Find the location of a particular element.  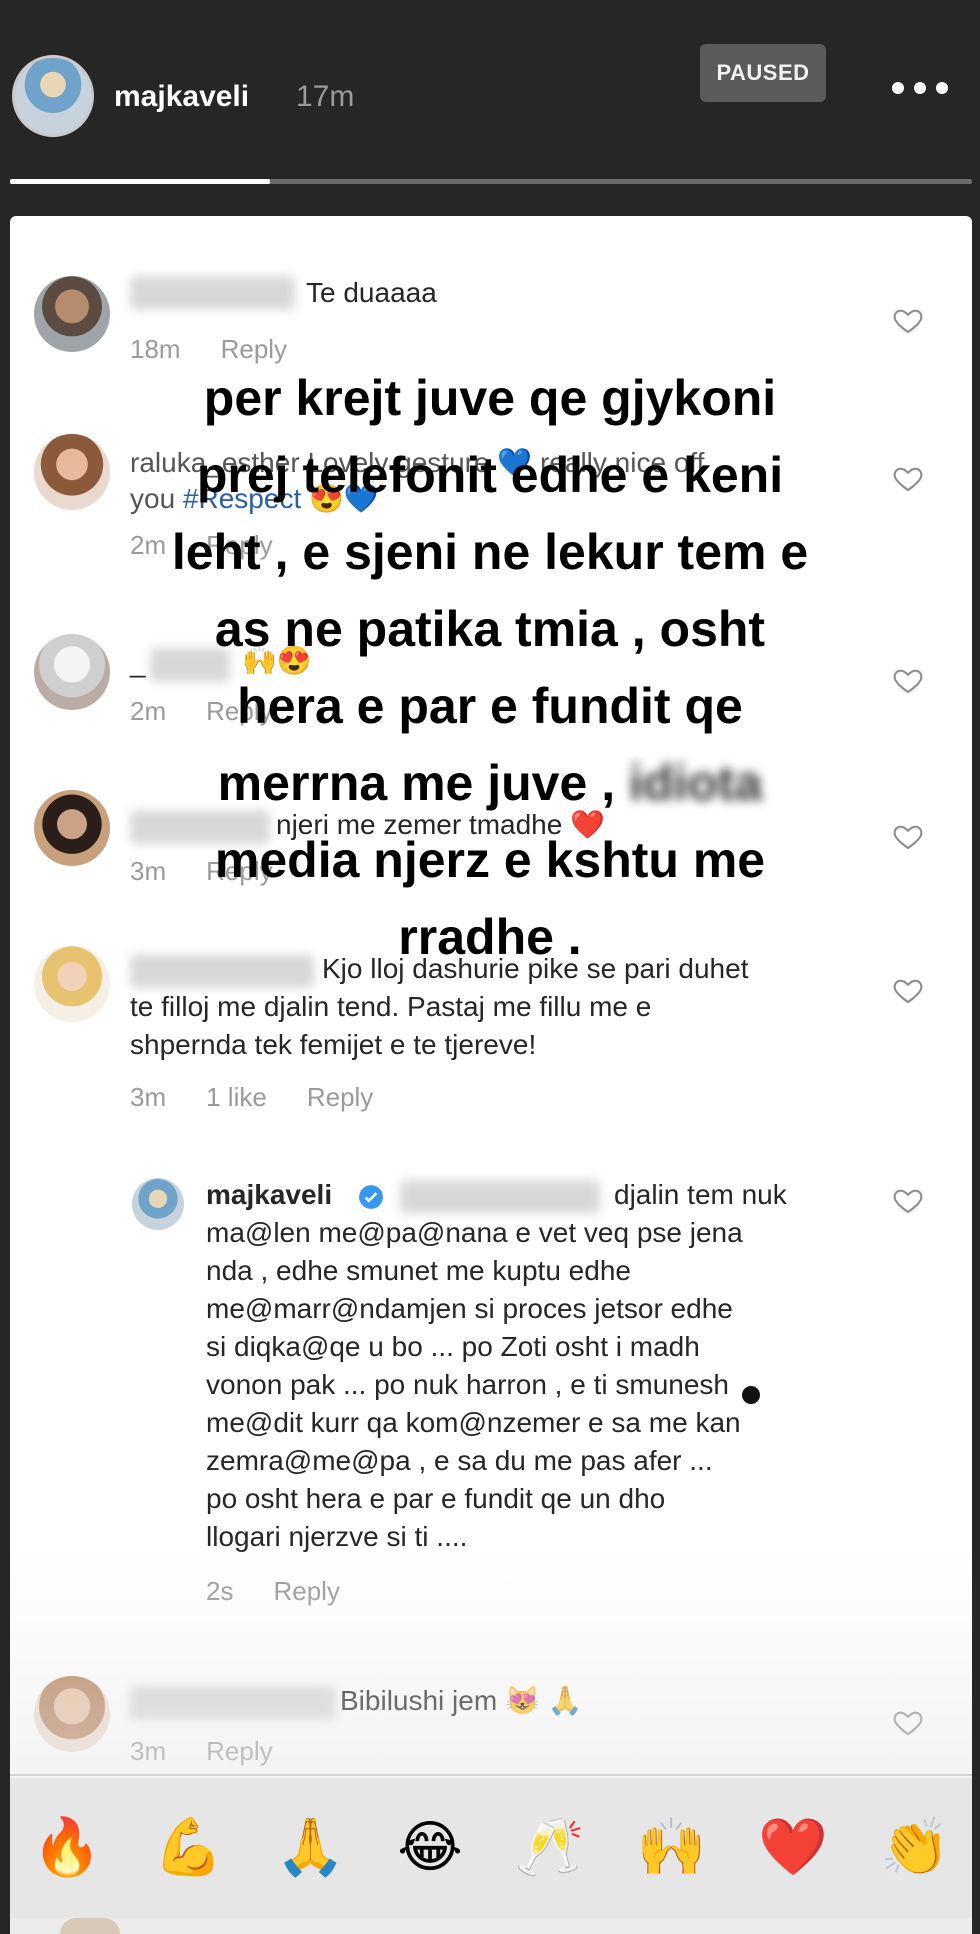

comment-meta: 3m 1 like Reply is located at coordinates (252, 1097).